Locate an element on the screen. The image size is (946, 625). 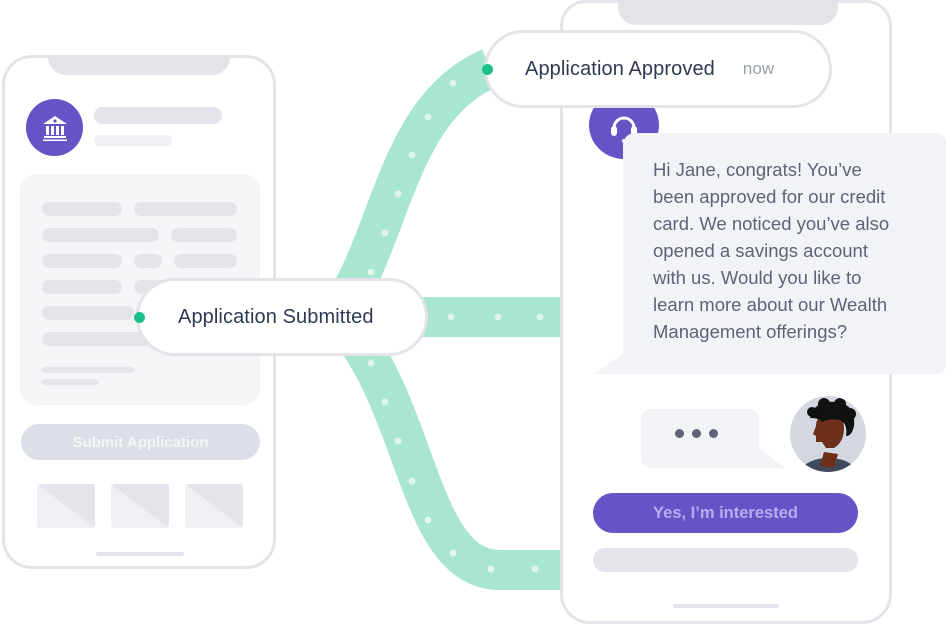
node-label: Application Approved is located at coordinates (620, 68).